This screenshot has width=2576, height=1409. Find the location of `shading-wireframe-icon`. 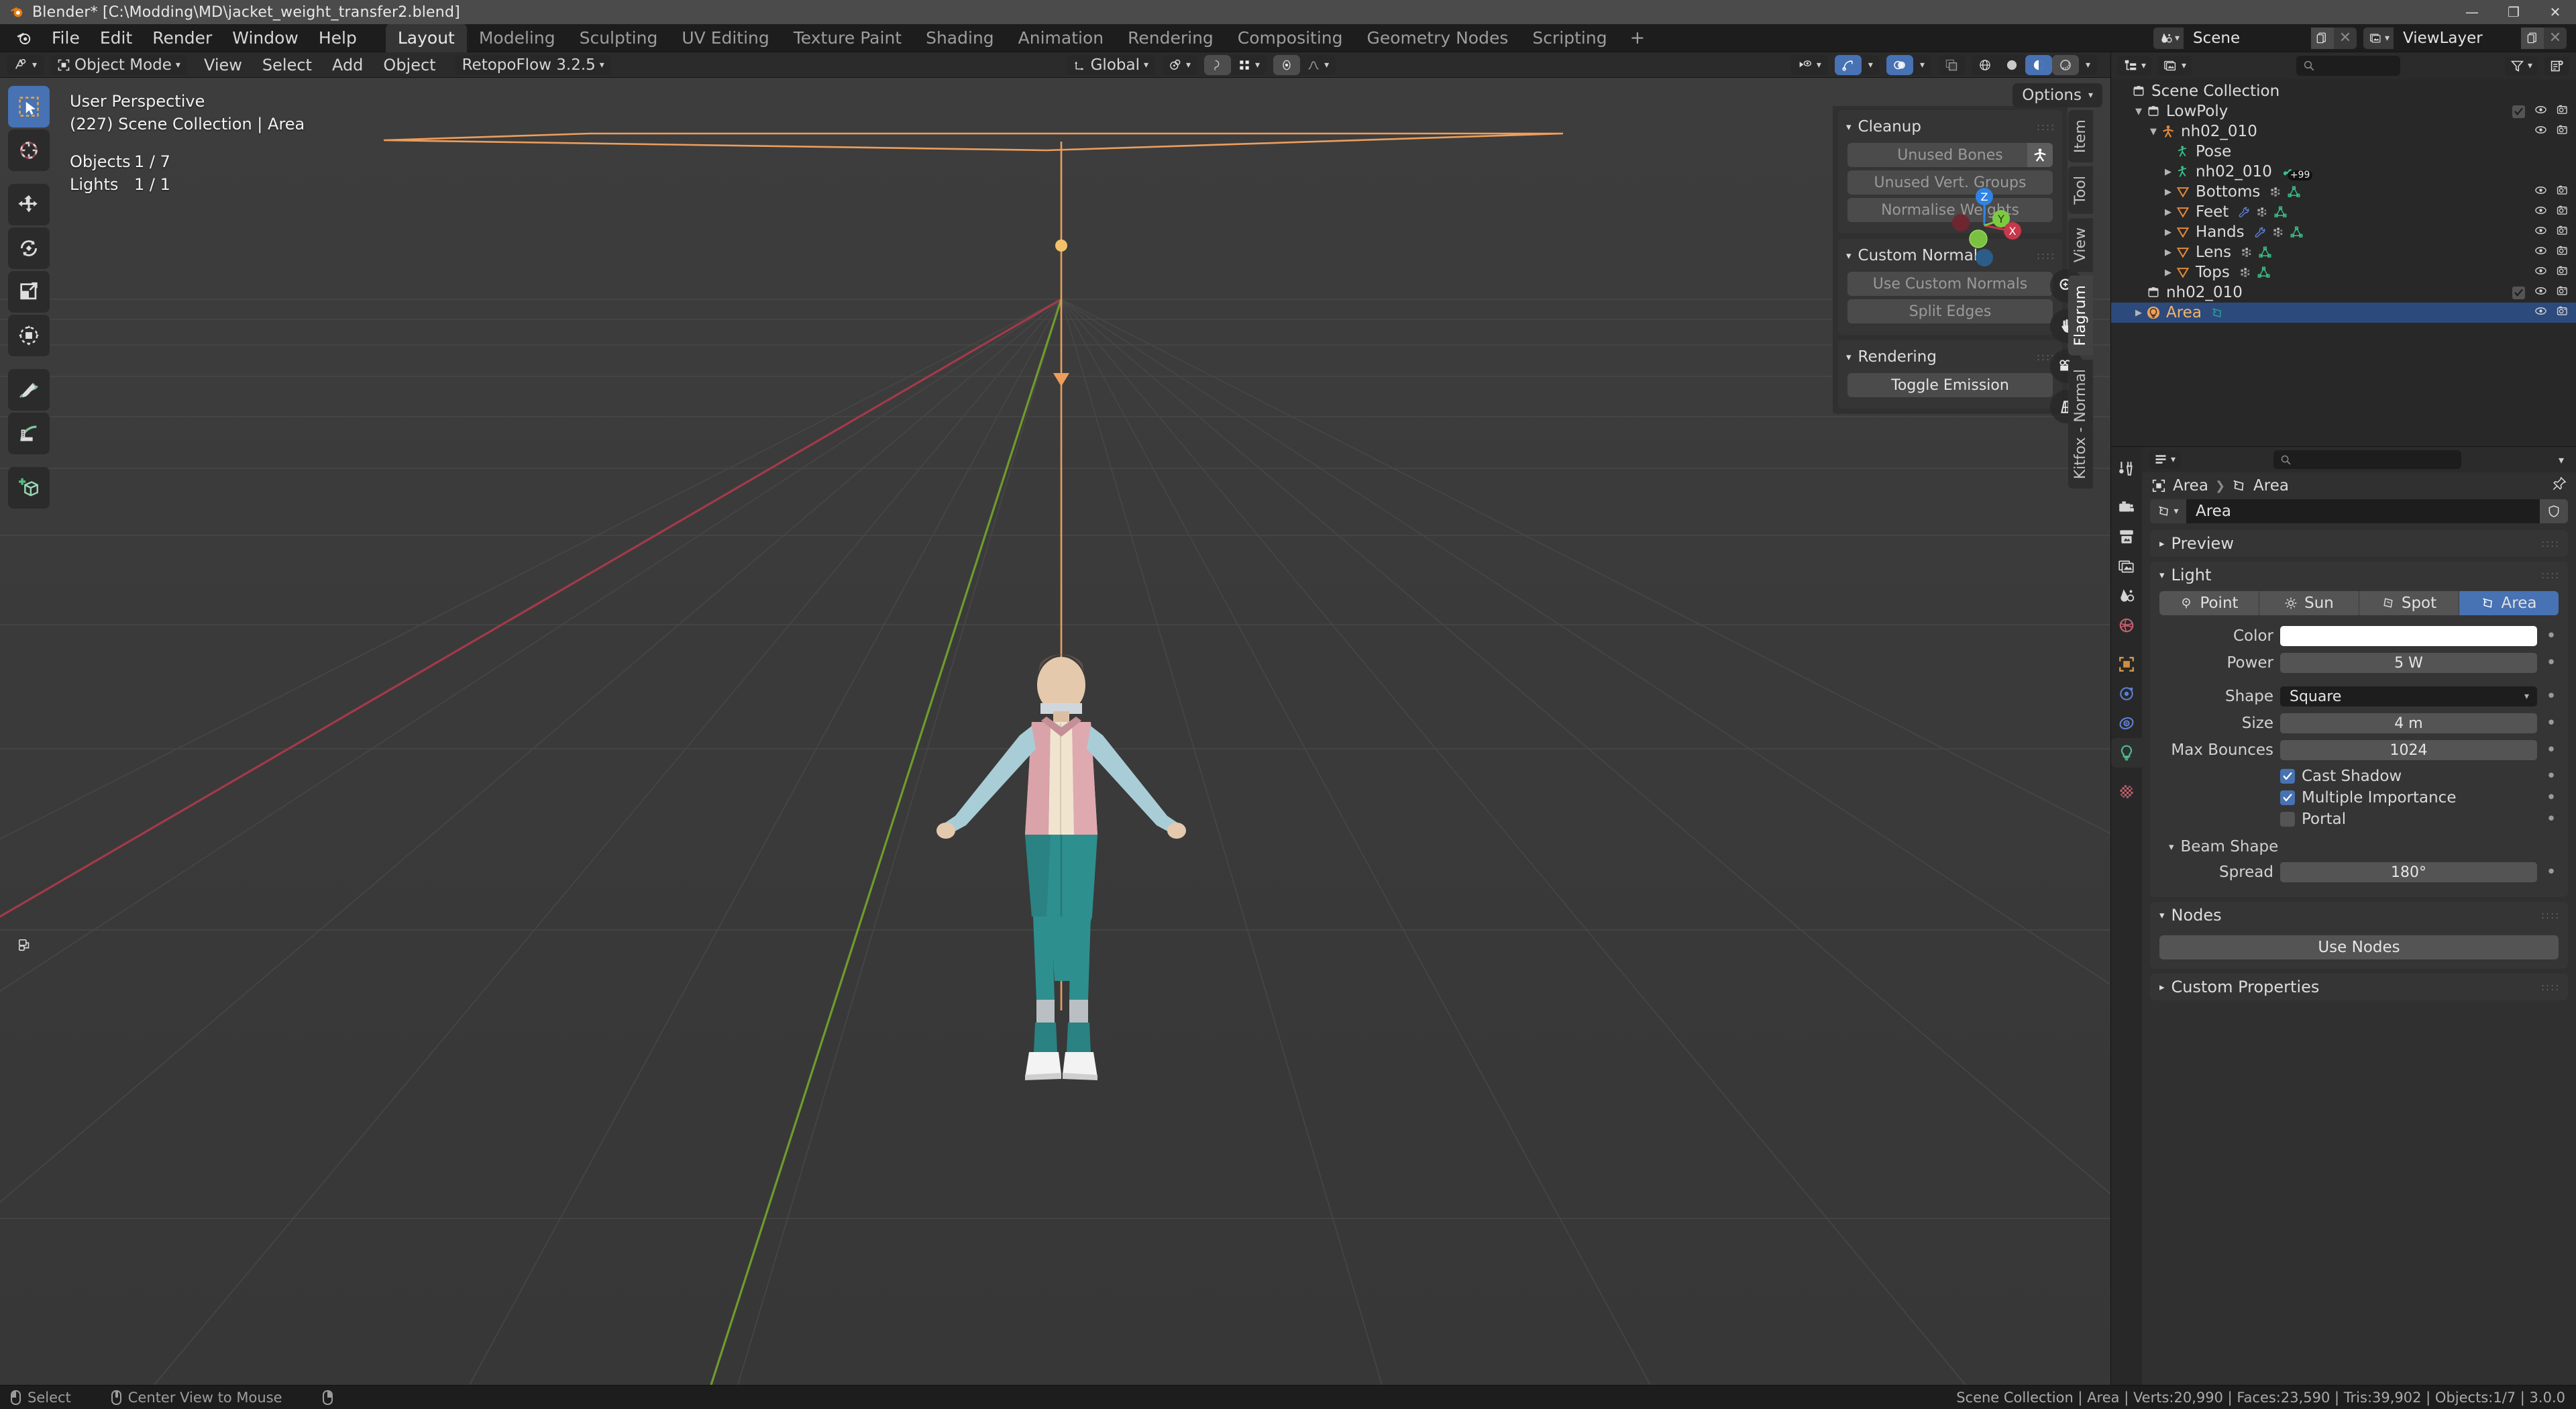

shading-wireframe-icon is located at coordinates (1985, 65).